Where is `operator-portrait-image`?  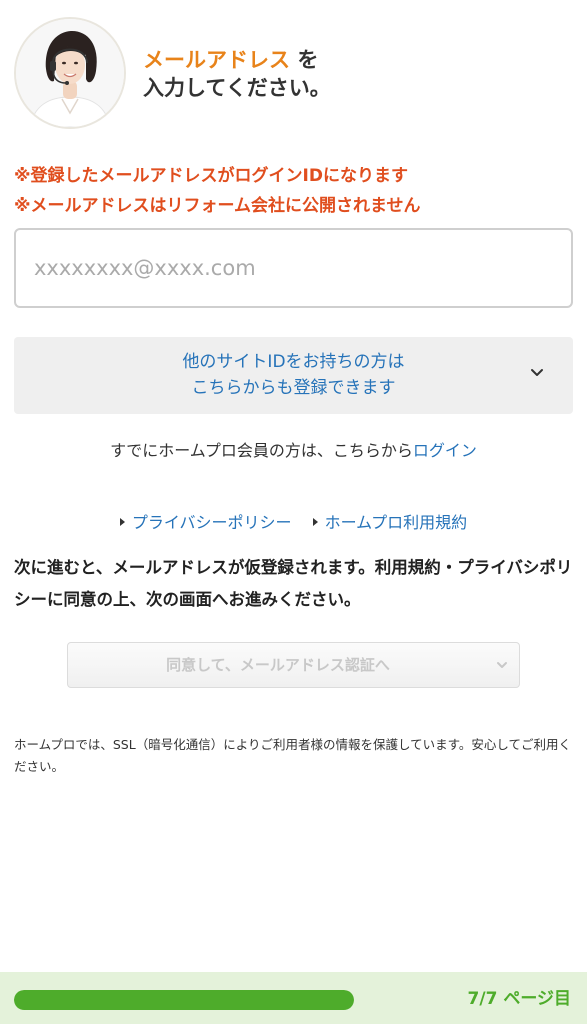
operator-portrait-image is located at coordinates (70, 73).